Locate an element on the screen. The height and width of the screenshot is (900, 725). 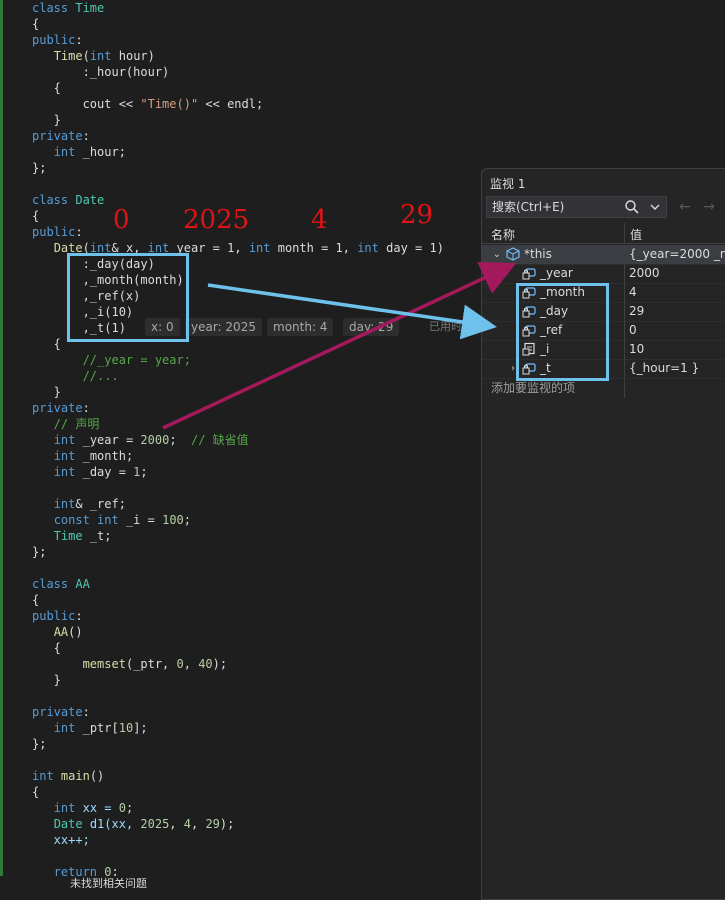
code-token: _year = is located at coordinates (108, 440).